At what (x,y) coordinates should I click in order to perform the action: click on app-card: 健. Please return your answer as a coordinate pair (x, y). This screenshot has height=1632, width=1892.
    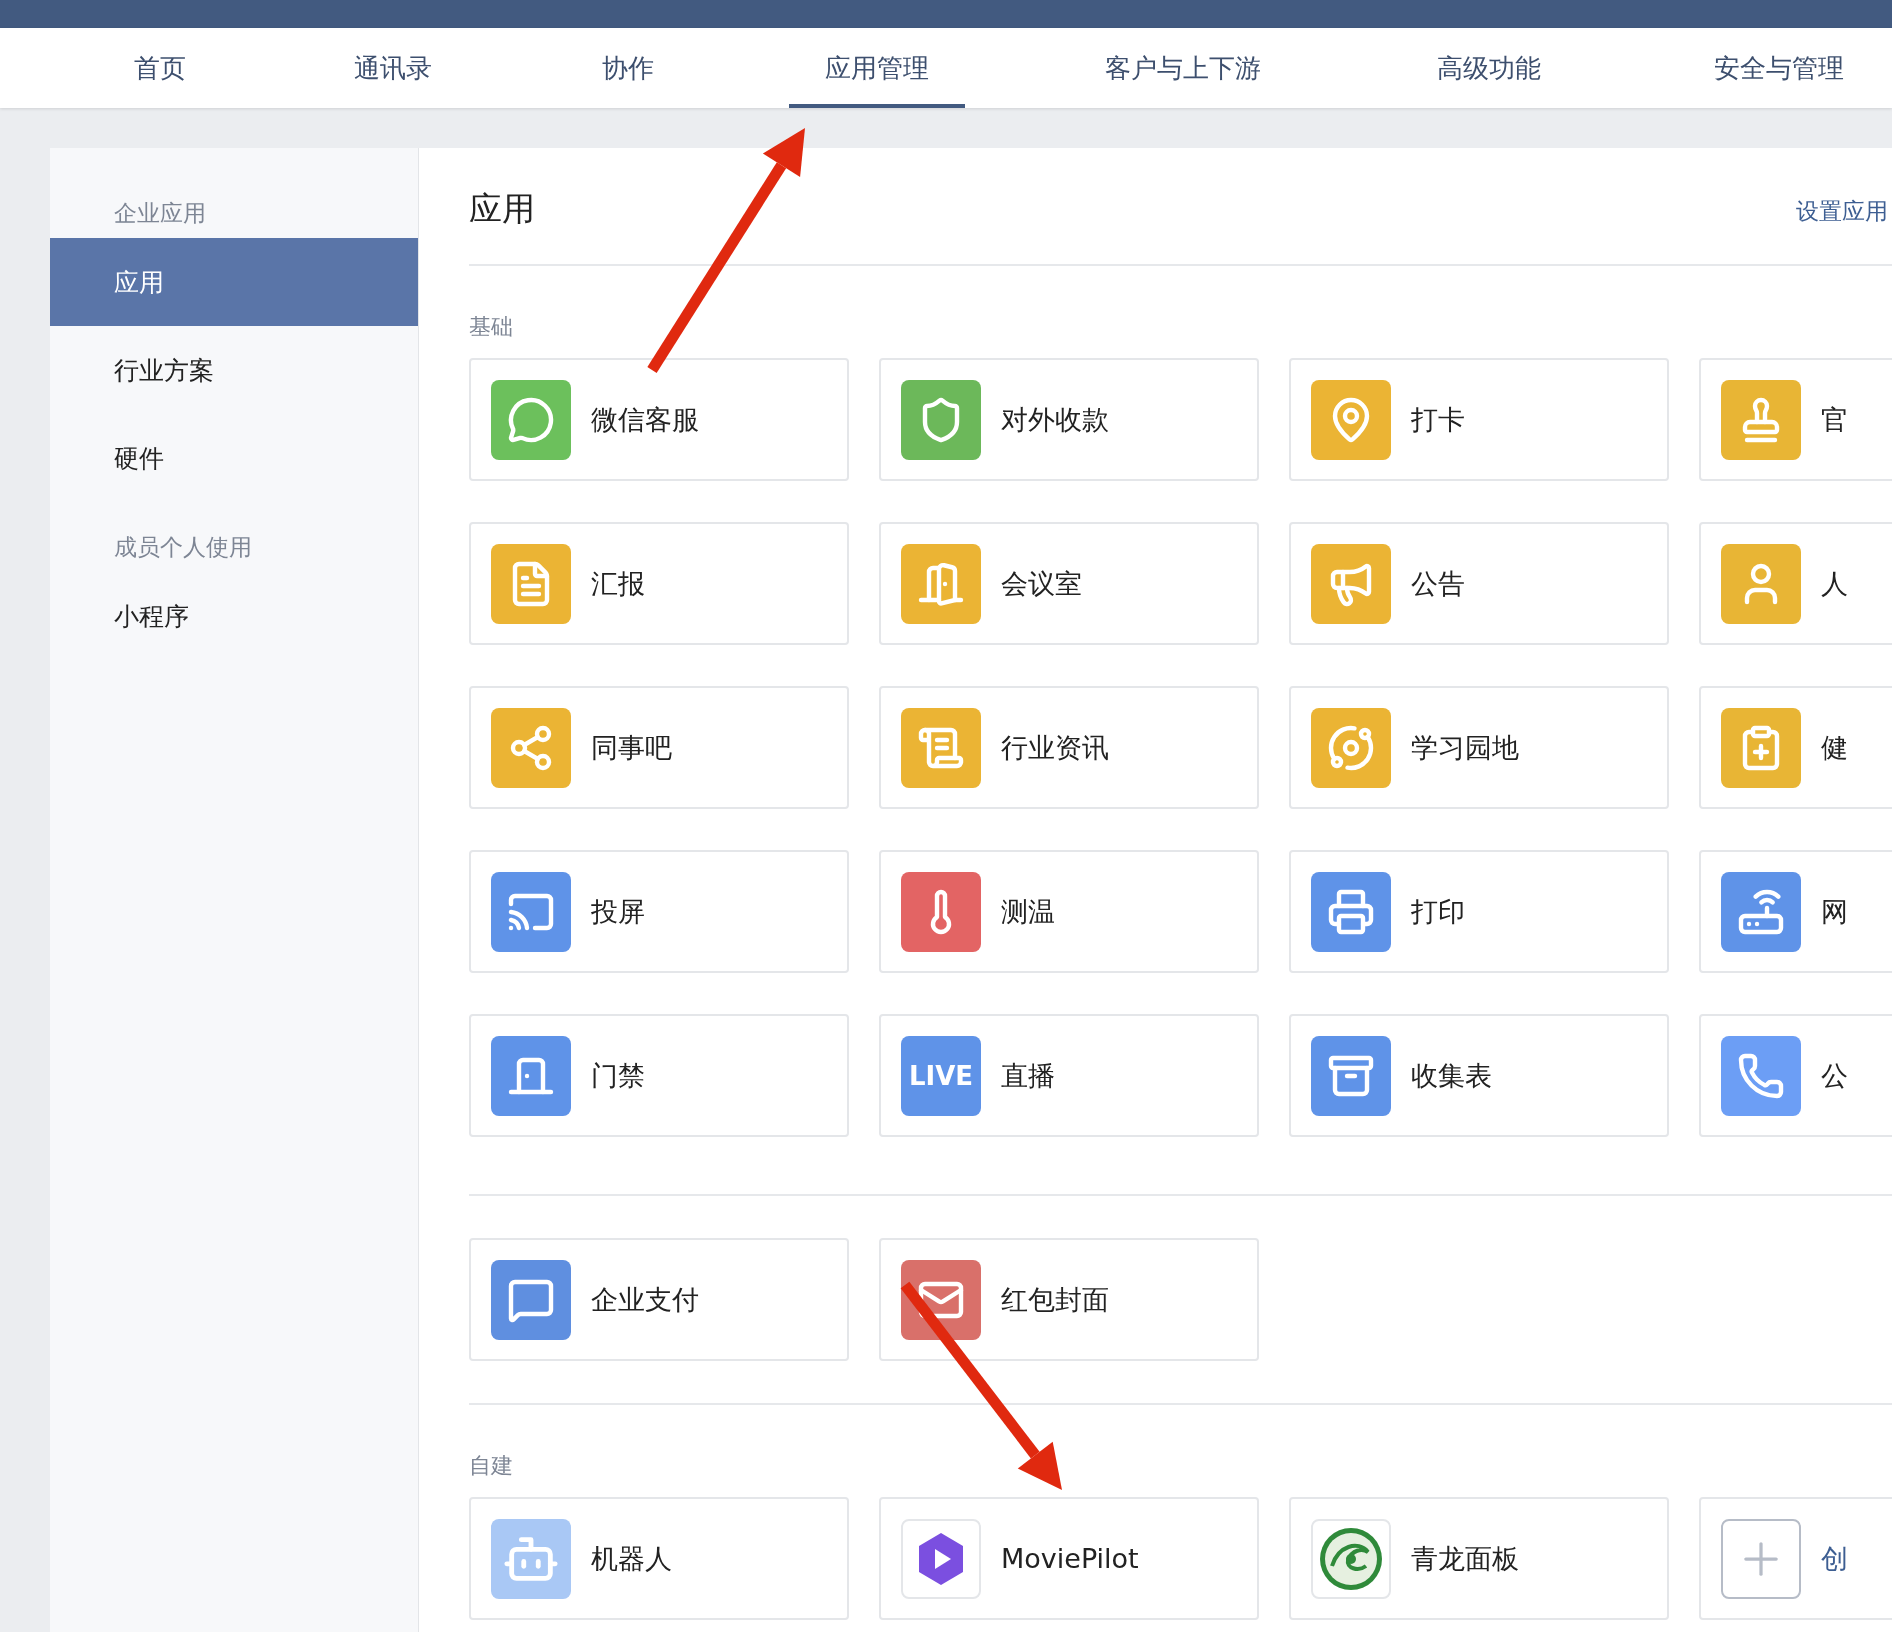
    Looking at the image, I should click on (1795, 747).